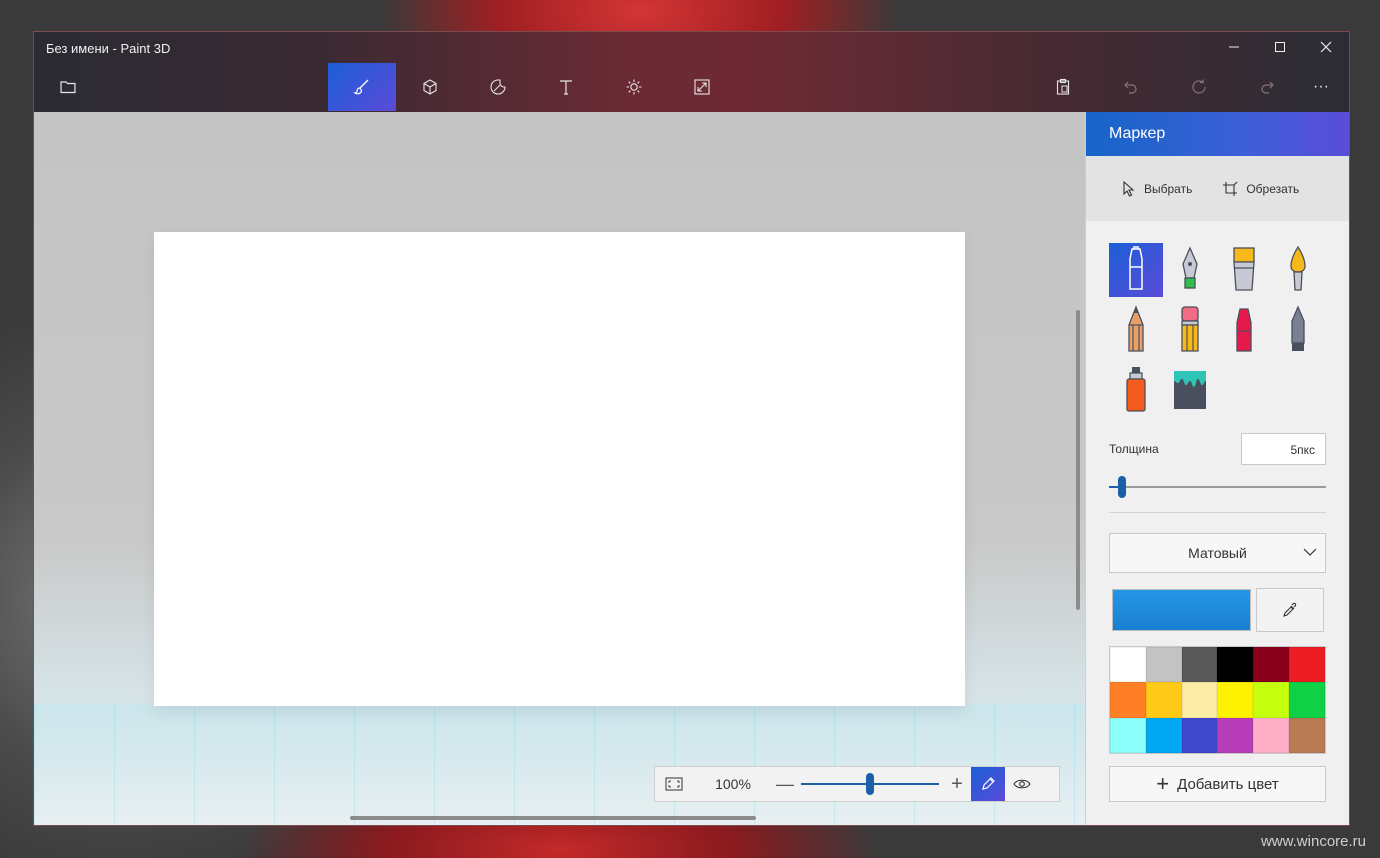 This screenshot has width=1380, height=858. I want to click on menu-button, so click(68, 87).